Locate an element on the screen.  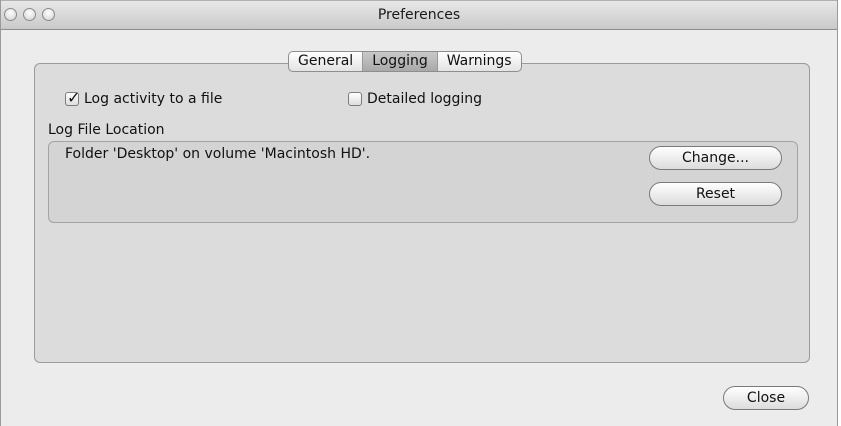
checkmark-icon: ✓ is located at coordinates (74, 97).